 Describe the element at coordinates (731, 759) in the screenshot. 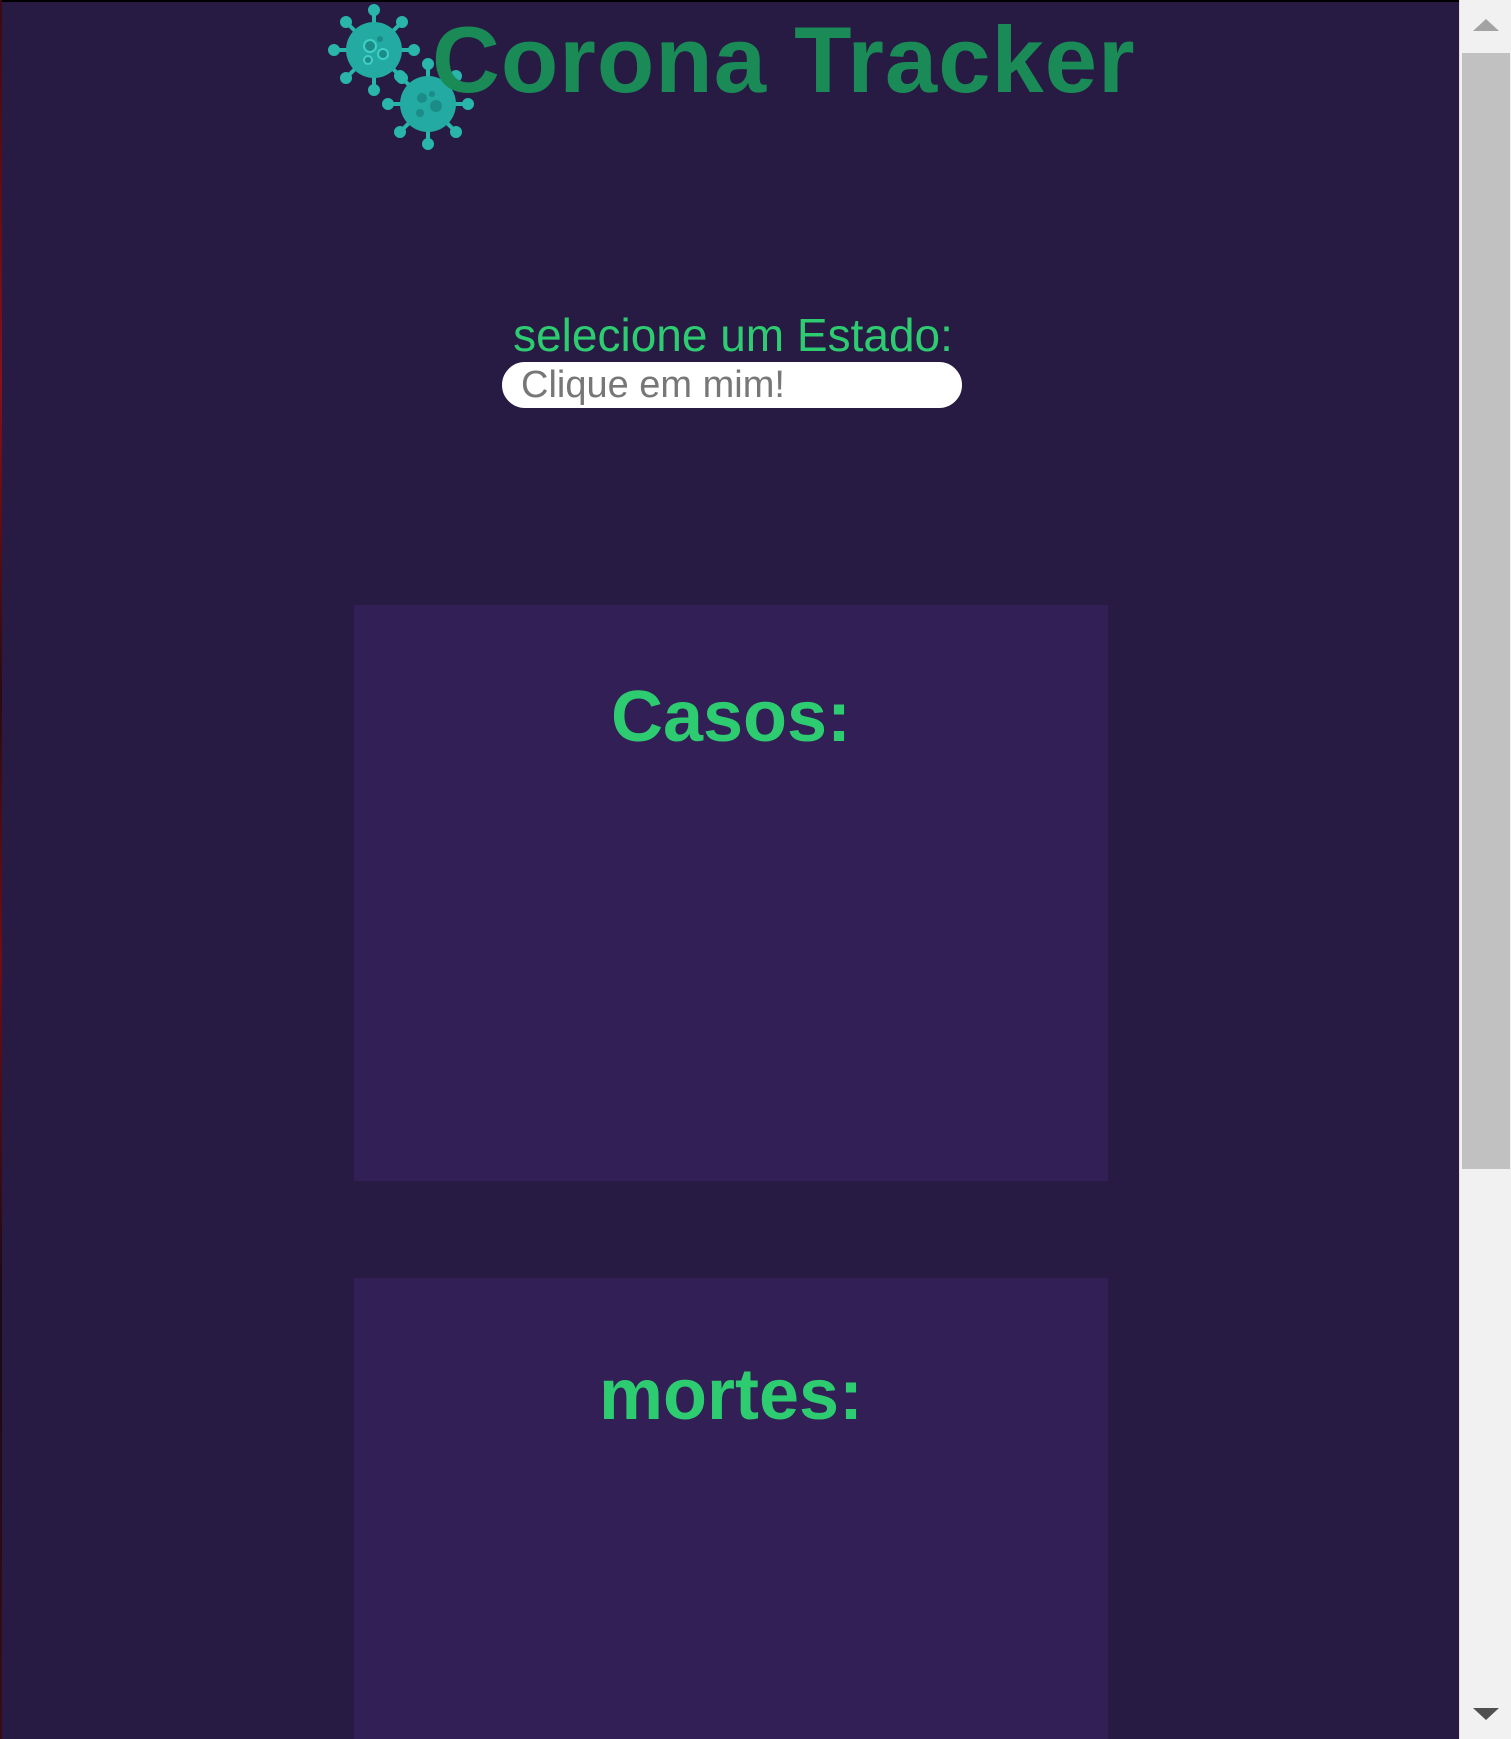

I see `cases-value` at that location.